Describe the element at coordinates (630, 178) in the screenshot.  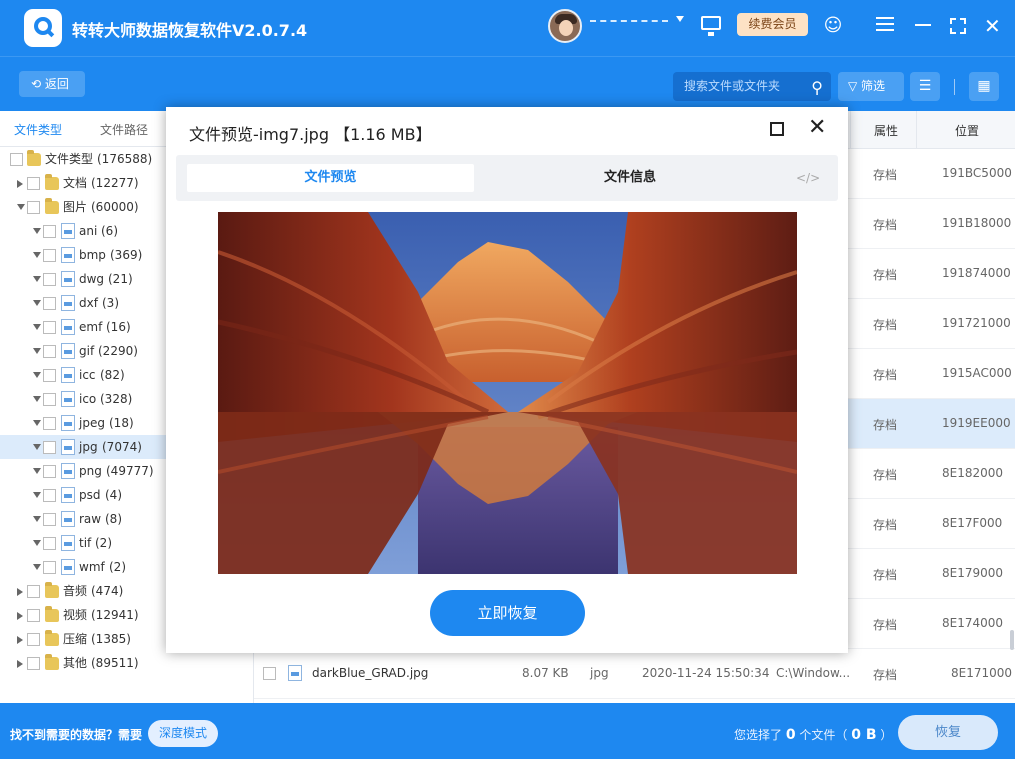
I see `tab-file-info: 文件信息` at that location.